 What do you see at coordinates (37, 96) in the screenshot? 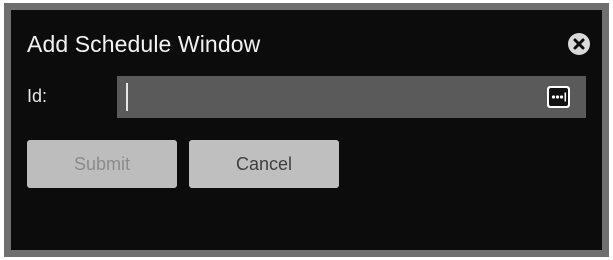
I see `id-label: Id:` at bounding box center [37, 96].